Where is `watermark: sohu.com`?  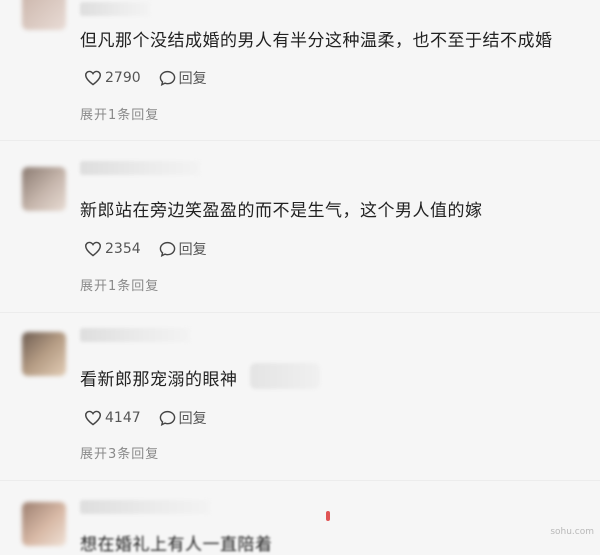
watermark: sohu.com is located at coordinates (572, 532).